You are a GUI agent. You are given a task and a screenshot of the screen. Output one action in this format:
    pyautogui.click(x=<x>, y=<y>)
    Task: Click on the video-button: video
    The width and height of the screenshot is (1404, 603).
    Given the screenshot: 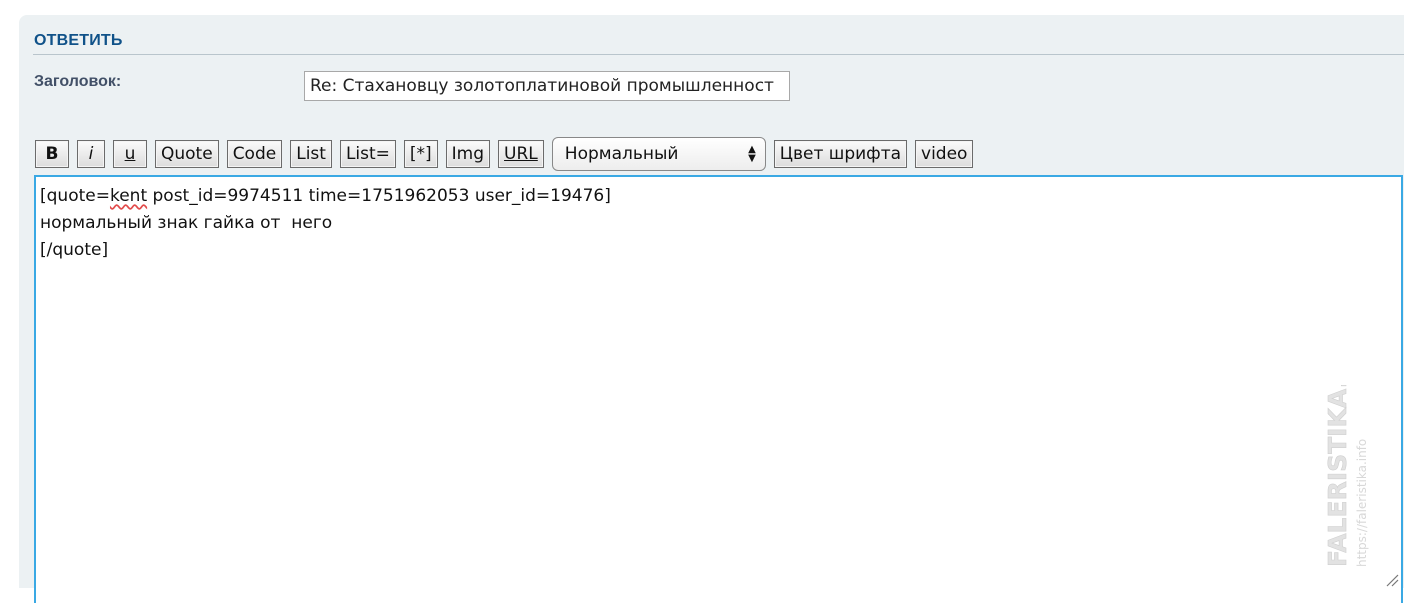 What is the action you would take?
    pyautogui.click(x=944, y=154)
    